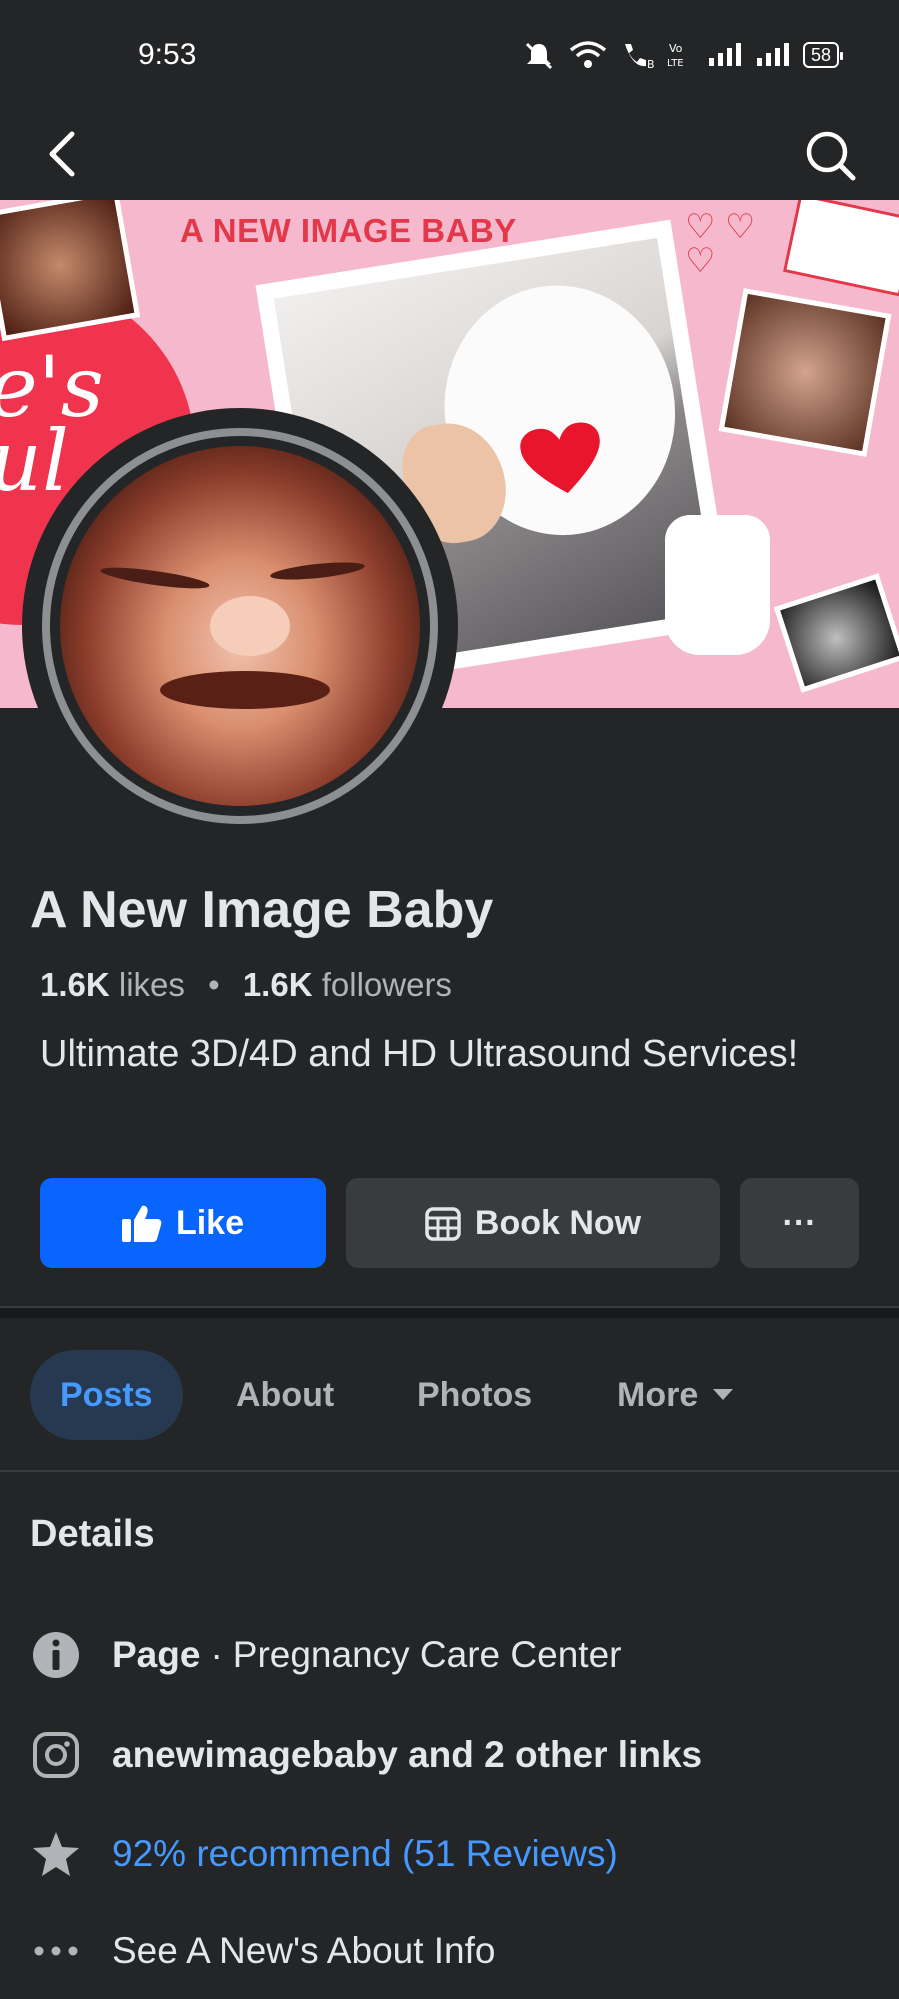  What do you see at coordinates (717, 585) in the screenshot?
I see `heart-jar-icon` at bounding box center [717, 585].